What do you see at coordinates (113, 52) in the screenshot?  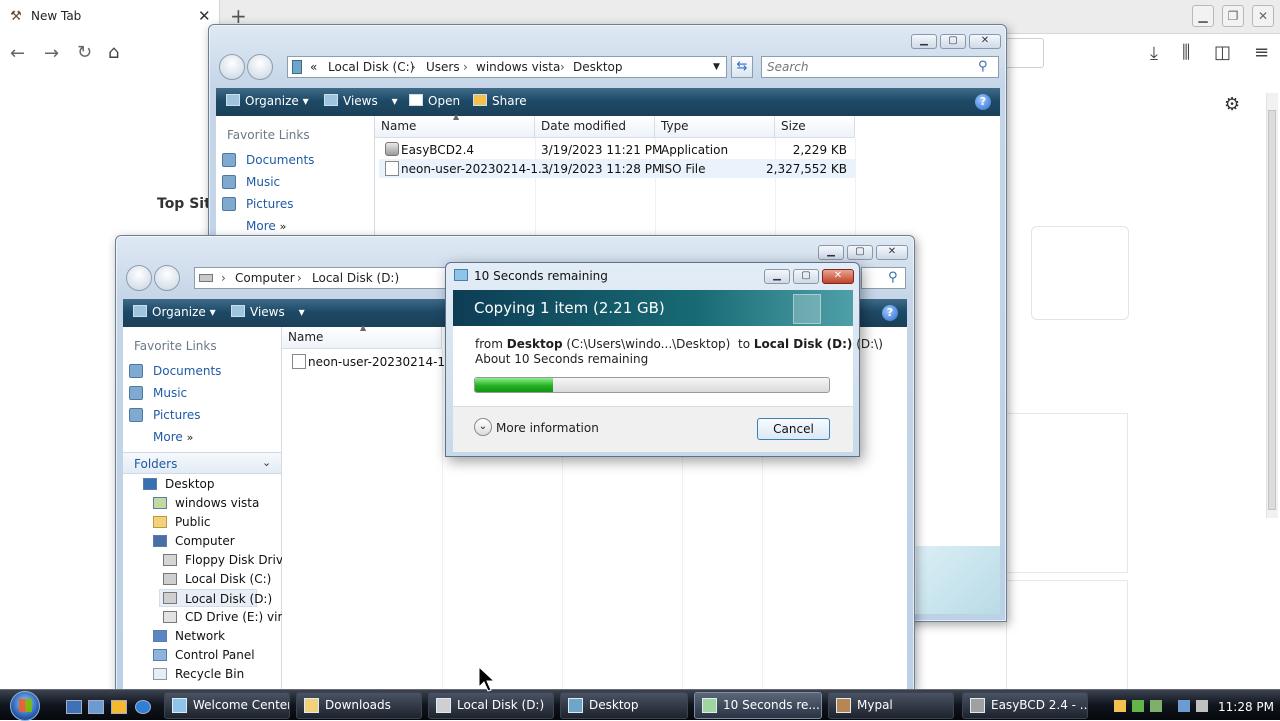 I see `home-icon: ⌂` at bounding box center [113, 52].